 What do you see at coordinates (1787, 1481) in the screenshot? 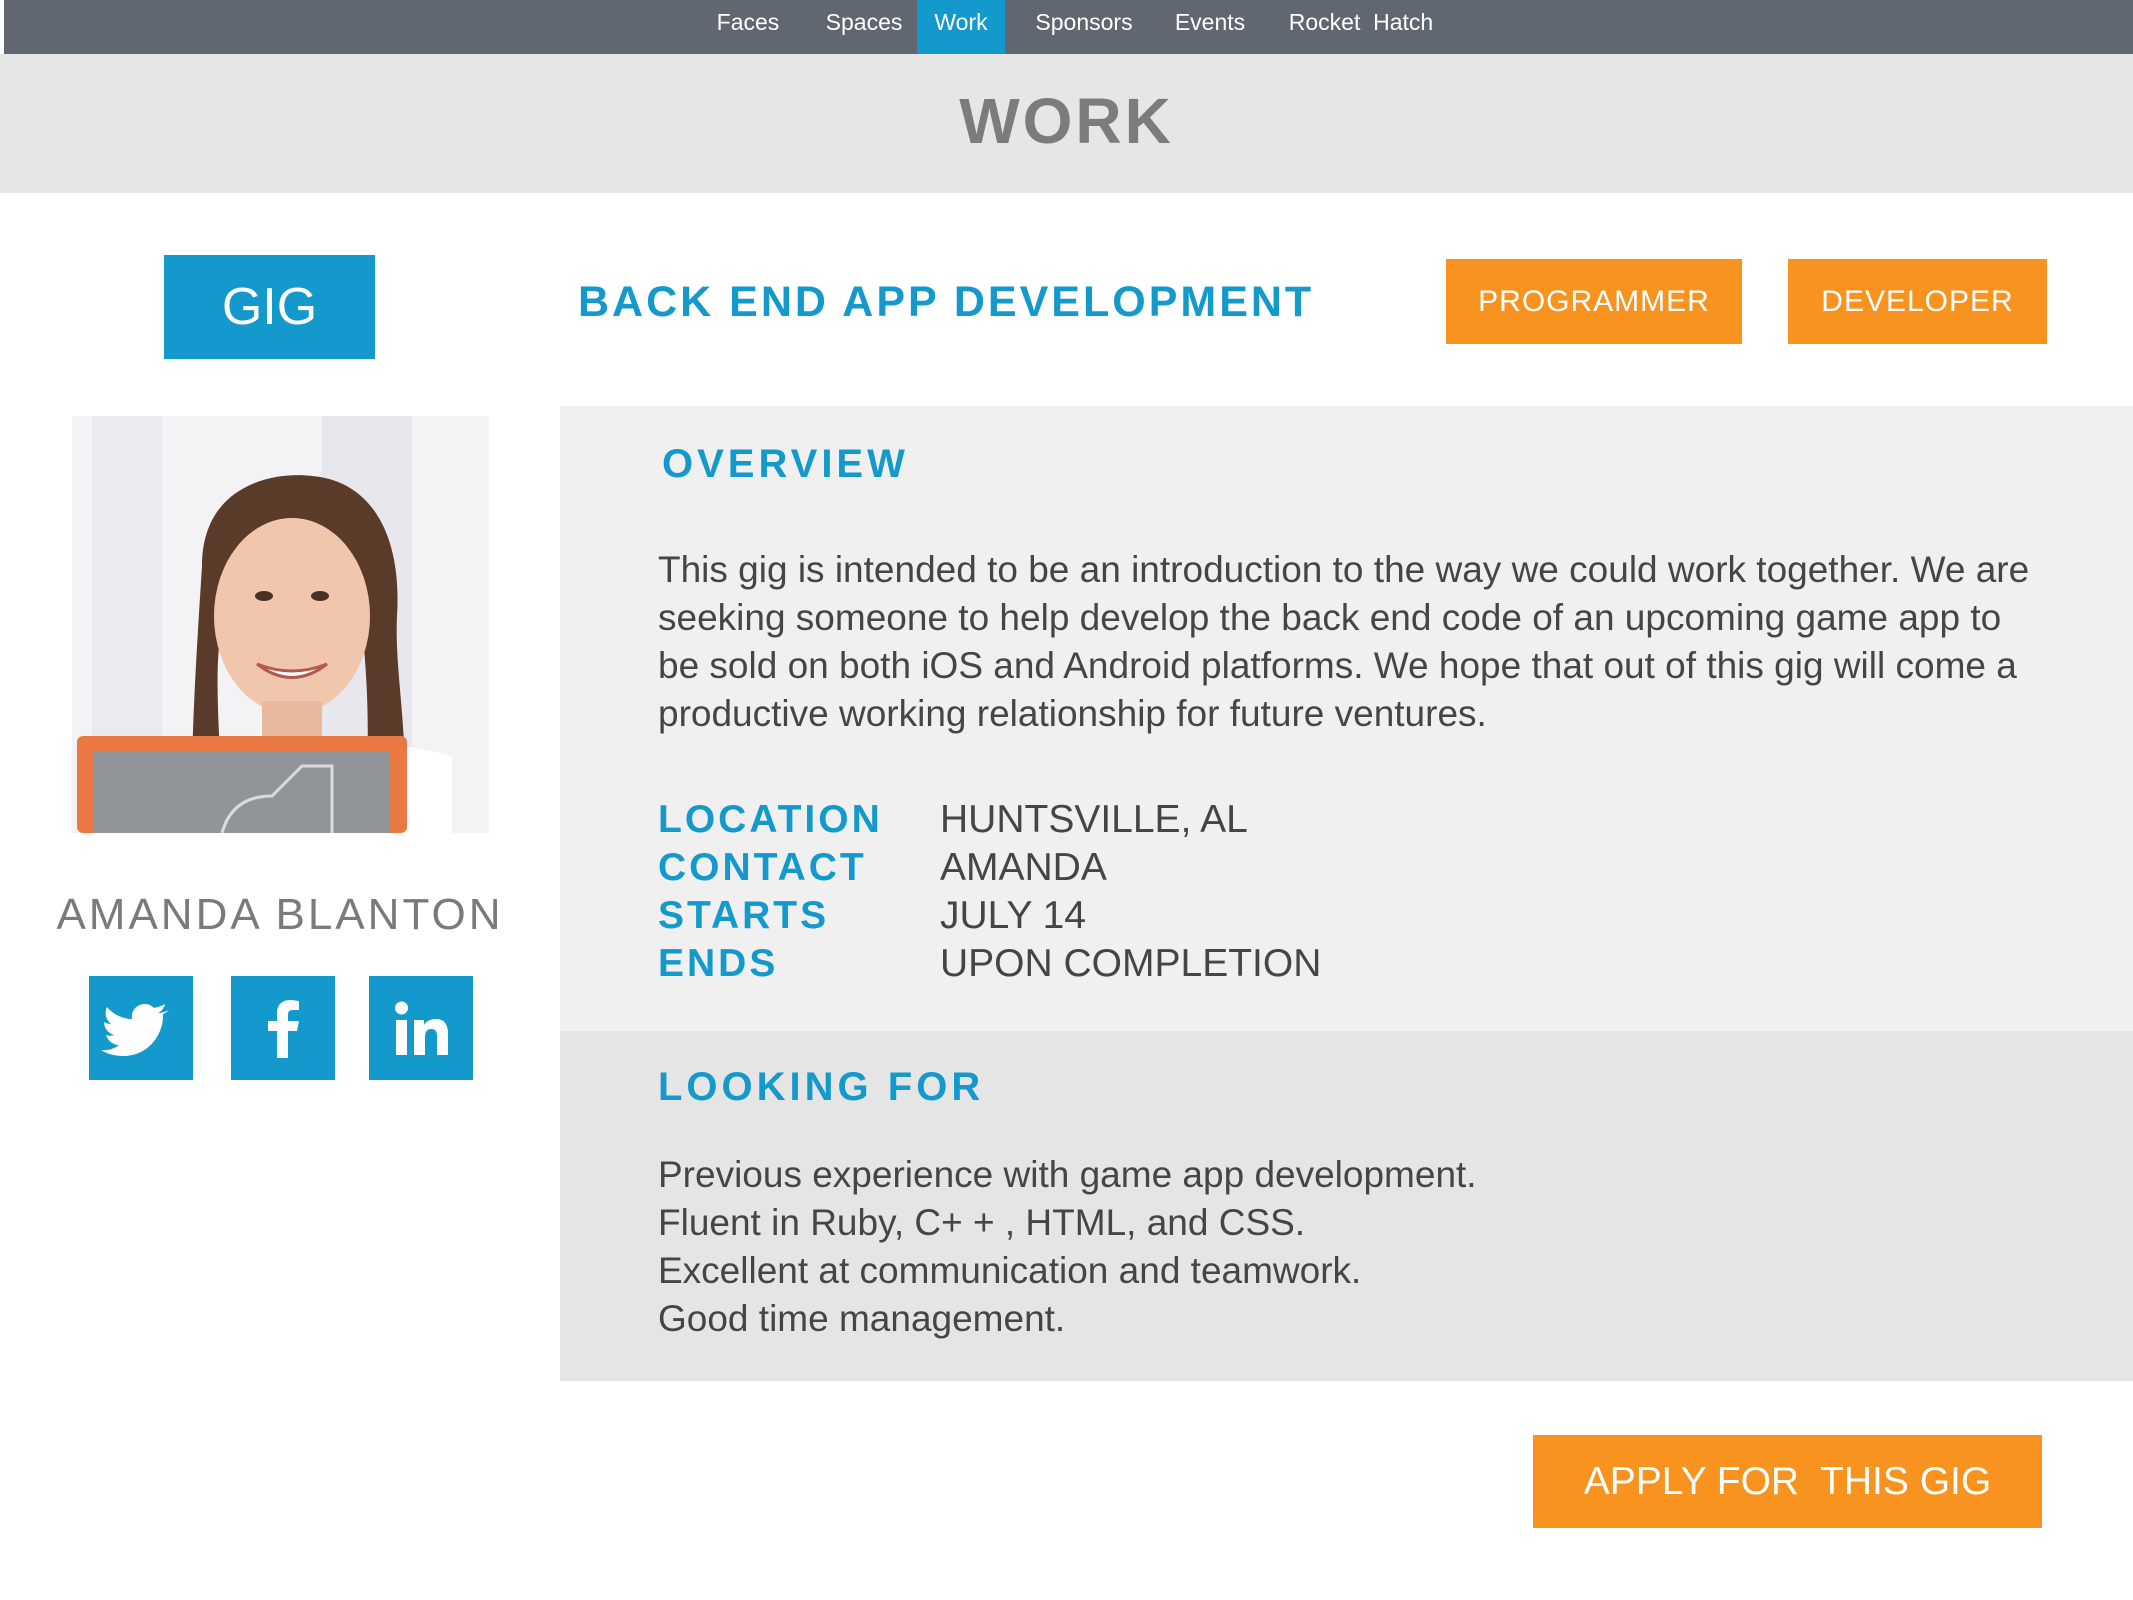
I see `apply-button: APPLY FOR THIS GIG` at bounding box center [1787, 1481].